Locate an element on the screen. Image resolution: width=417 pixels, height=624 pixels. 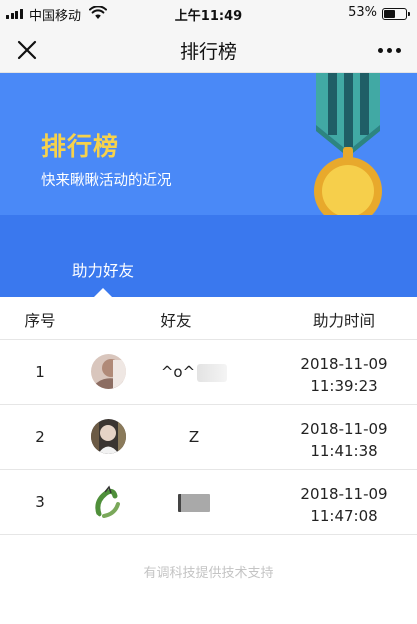
row-rank: 2 is located at coordinates (40, 437).